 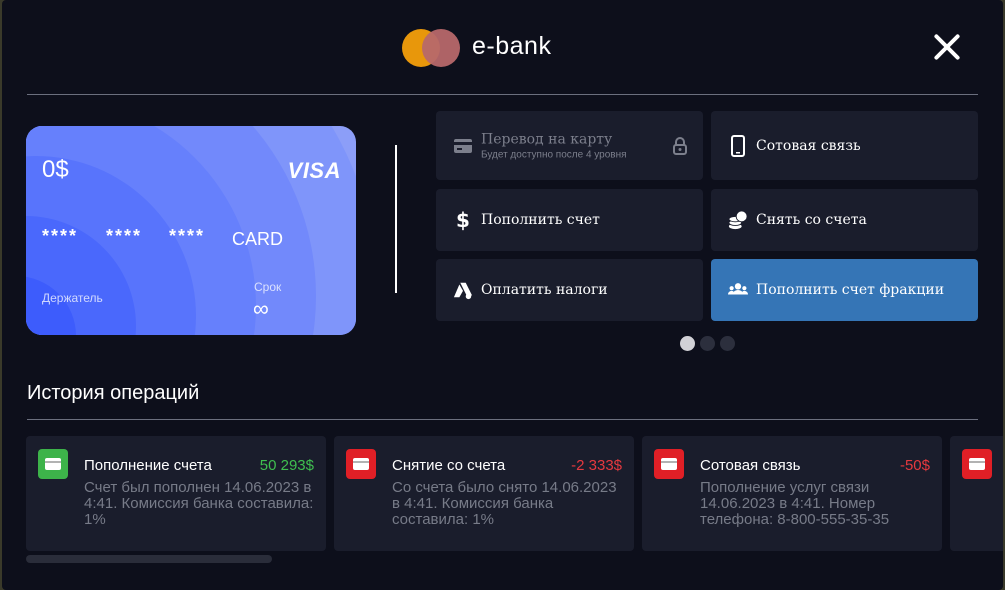 What do you see at coordinates (361, 464) in the screenshot?
I see `withdraw-card-icon` at bounding box center [361, 464].